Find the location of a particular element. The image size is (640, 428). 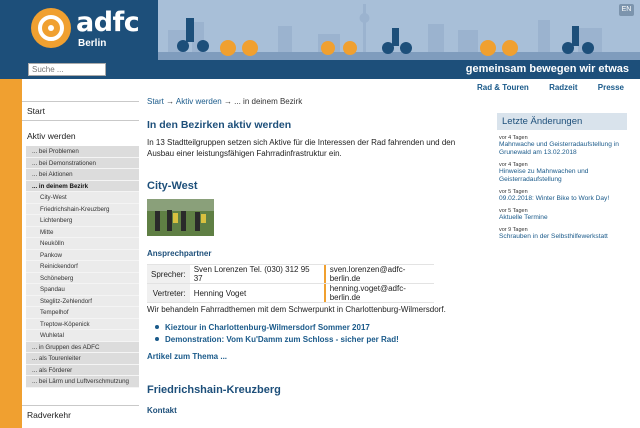

group-photo-image is located at coordinates (180, 217).